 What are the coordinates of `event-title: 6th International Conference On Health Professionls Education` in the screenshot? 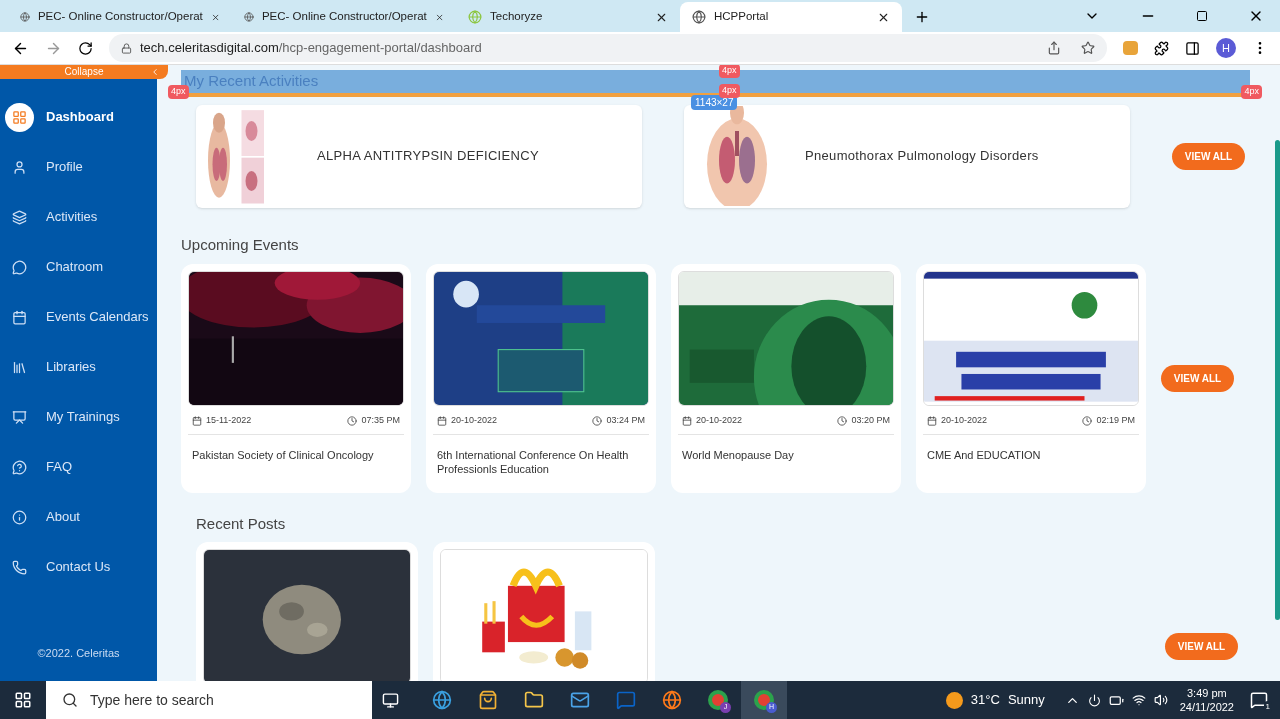 It's located at (533, 461).